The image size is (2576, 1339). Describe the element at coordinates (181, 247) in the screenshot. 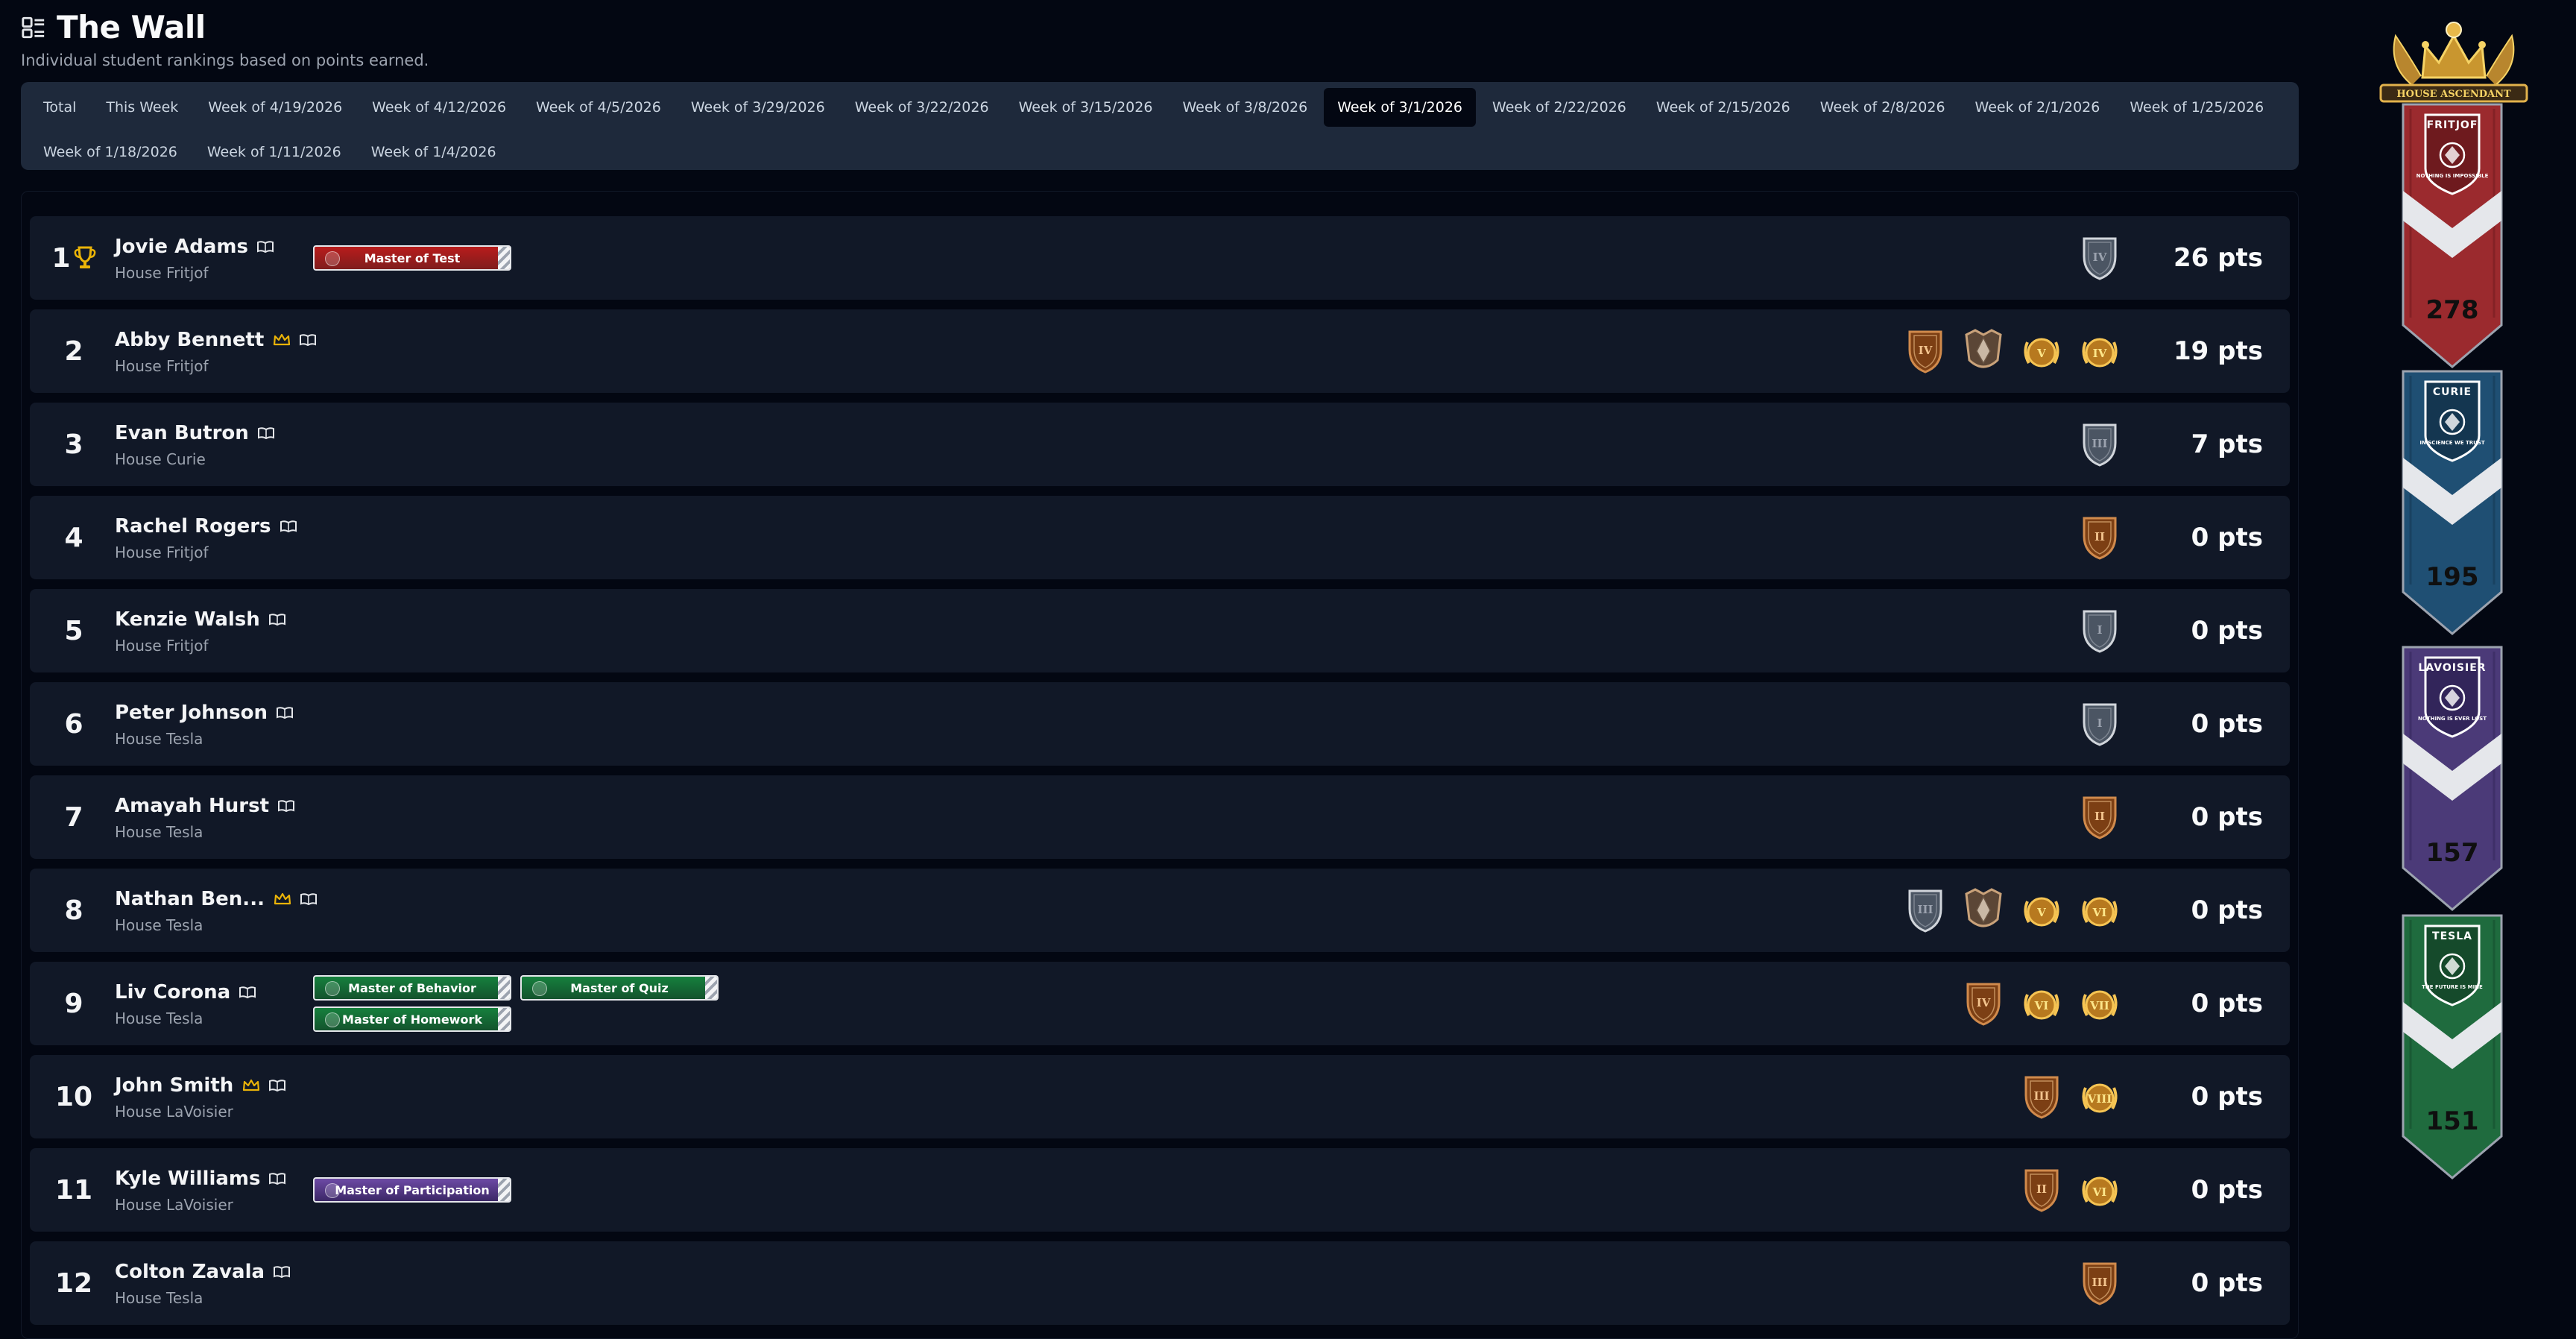

I see `student-name: Jovie Adams` at that location.